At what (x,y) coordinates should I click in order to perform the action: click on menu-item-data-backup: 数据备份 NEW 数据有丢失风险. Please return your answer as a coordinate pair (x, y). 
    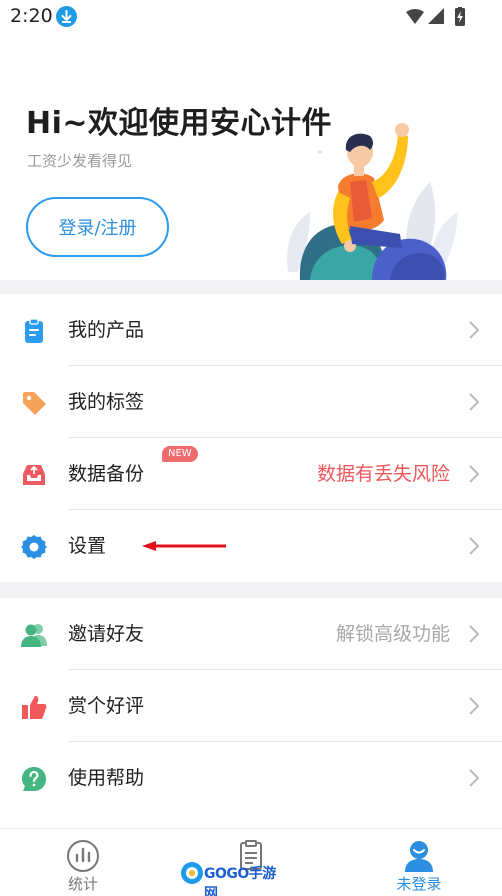
    Looking at the image, I should click on (251, 474).